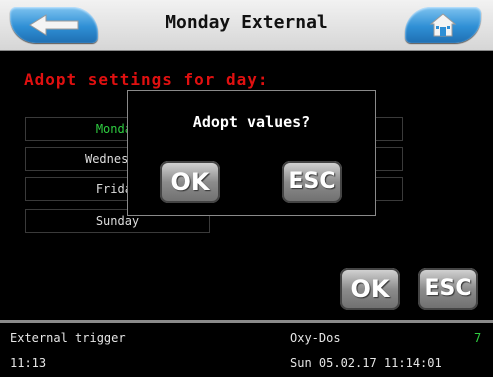  Describe the element at coordinates (312, 182) in the screenshot. I see `dialog-esc-button: ESC` at that location.